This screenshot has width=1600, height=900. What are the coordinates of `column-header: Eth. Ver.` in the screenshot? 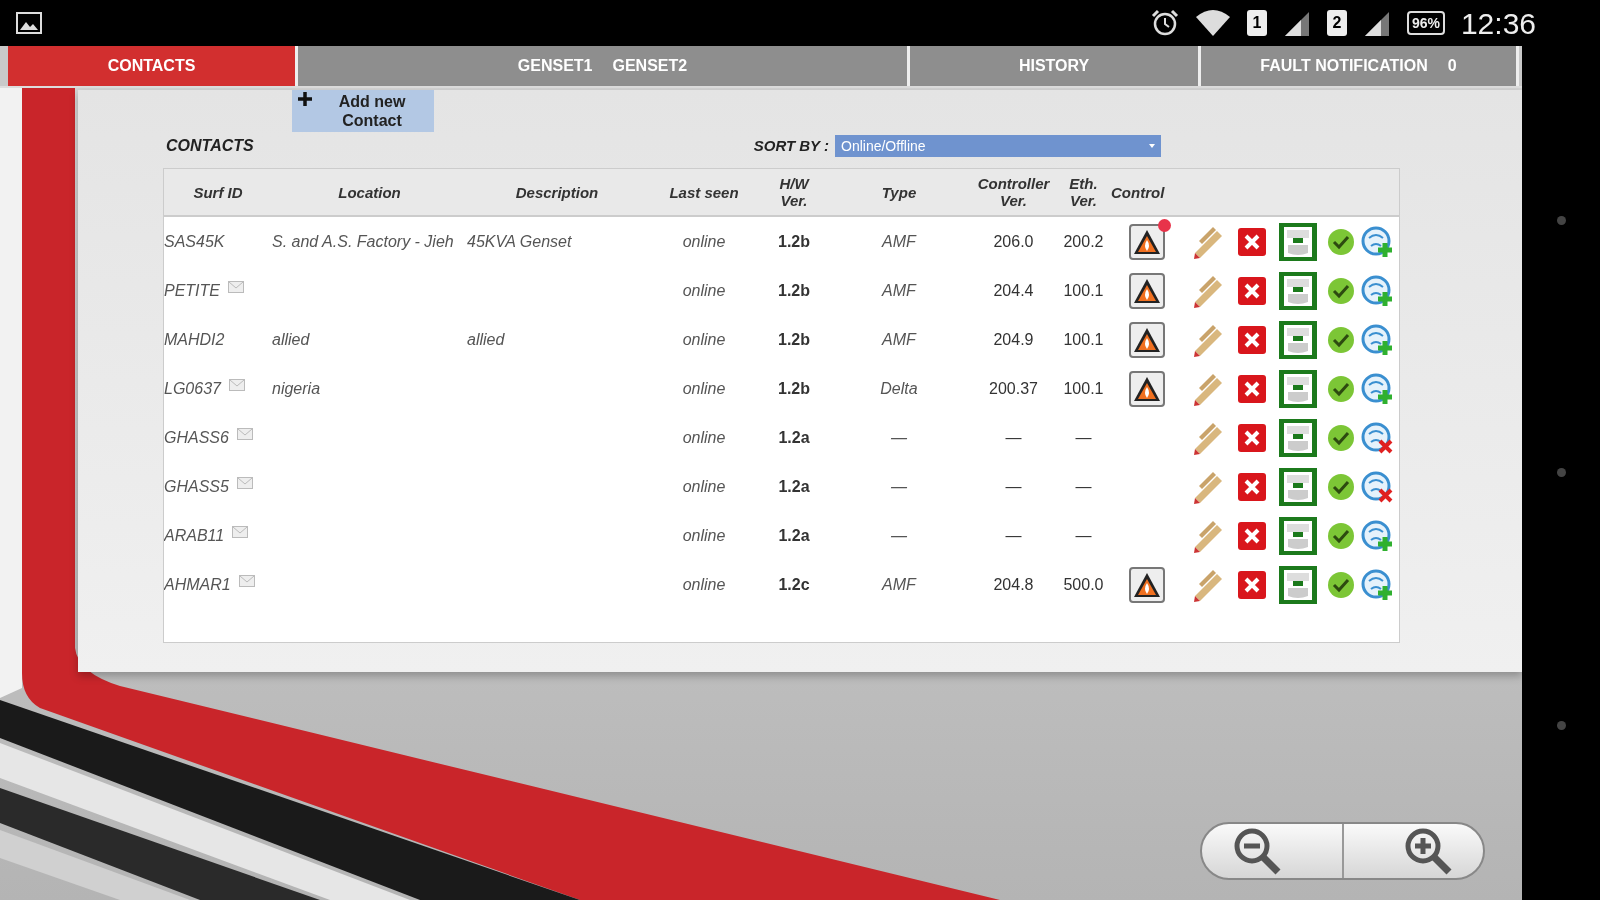 It's located at (1083, 192).